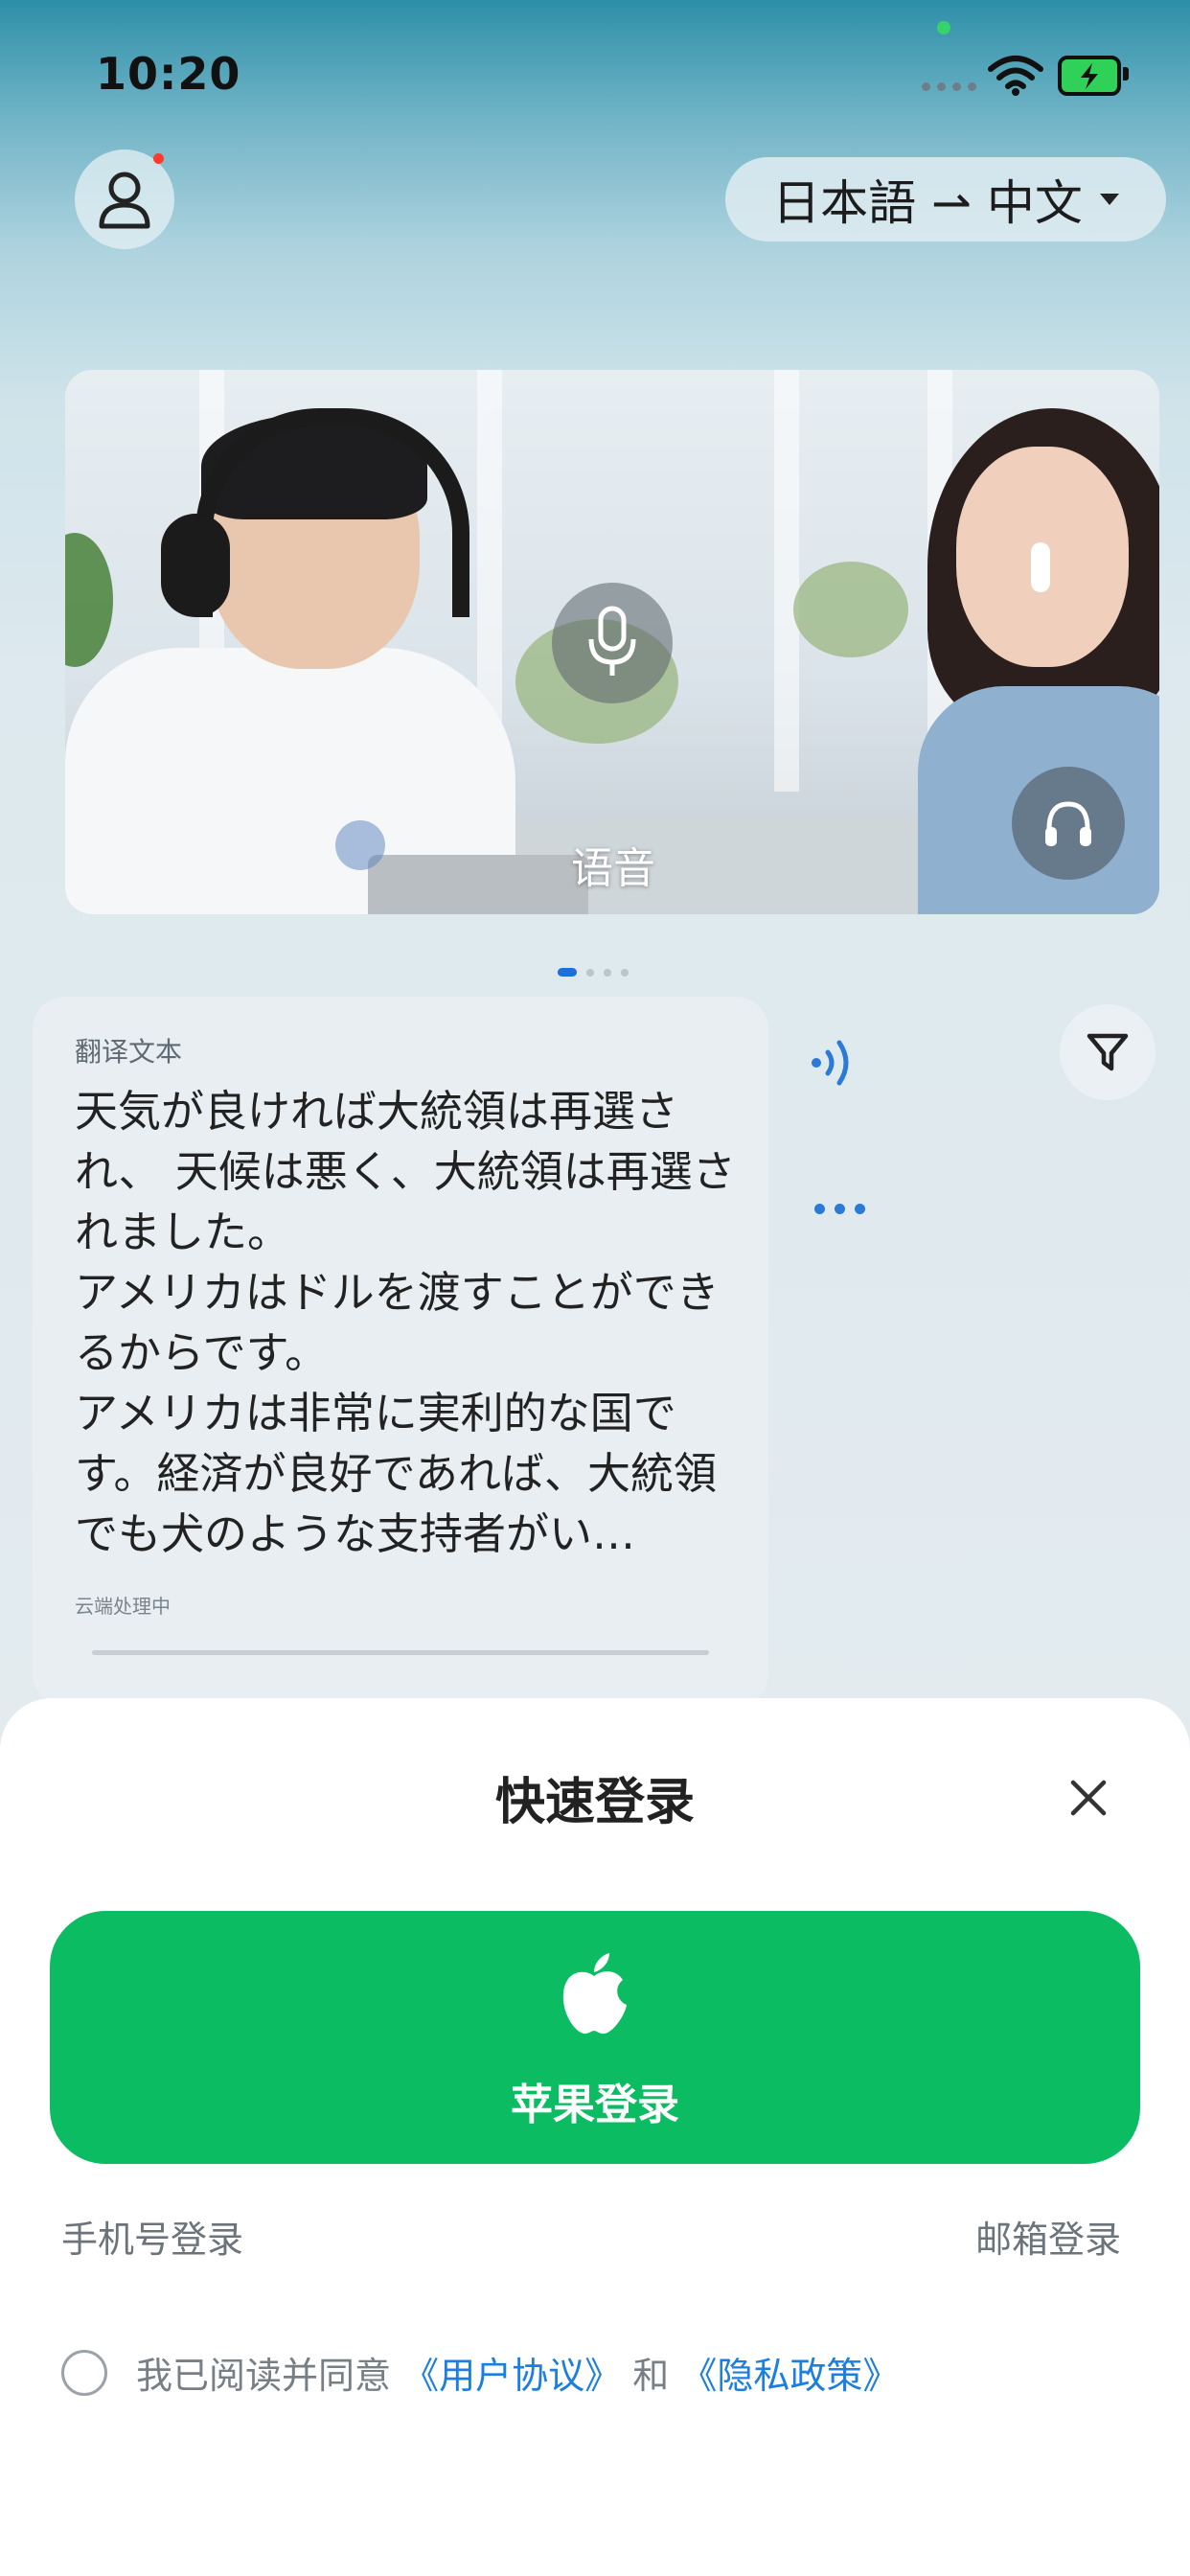 The image size is (1190, 2576). What do you see at coordinates (1048, 2236) in the screenshot?
I see `email-login-link: 邮箱登录` at bounding box center [1048, 2236].